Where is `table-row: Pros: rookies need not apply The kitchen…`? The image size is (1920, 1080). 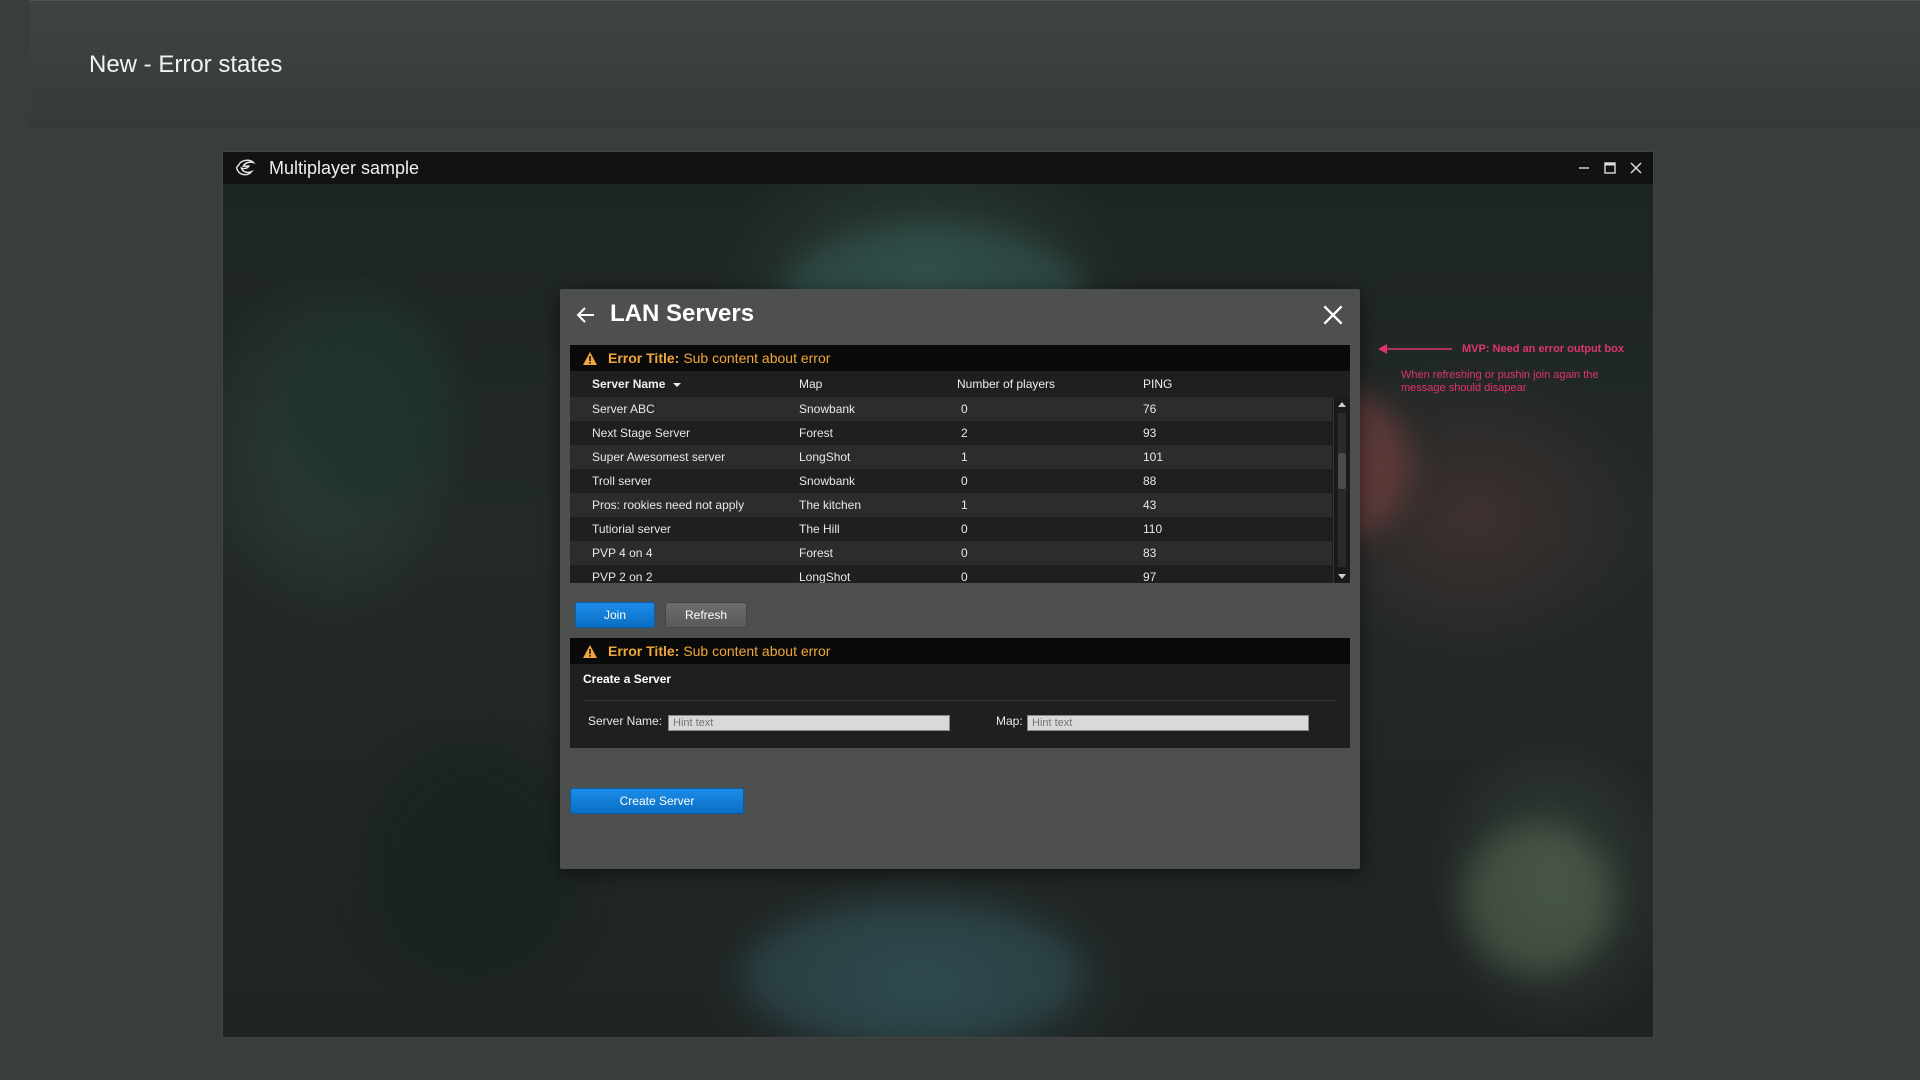
table-row: Pros: rookies need not apply The kitchen… is located at coordinates (951, 505).